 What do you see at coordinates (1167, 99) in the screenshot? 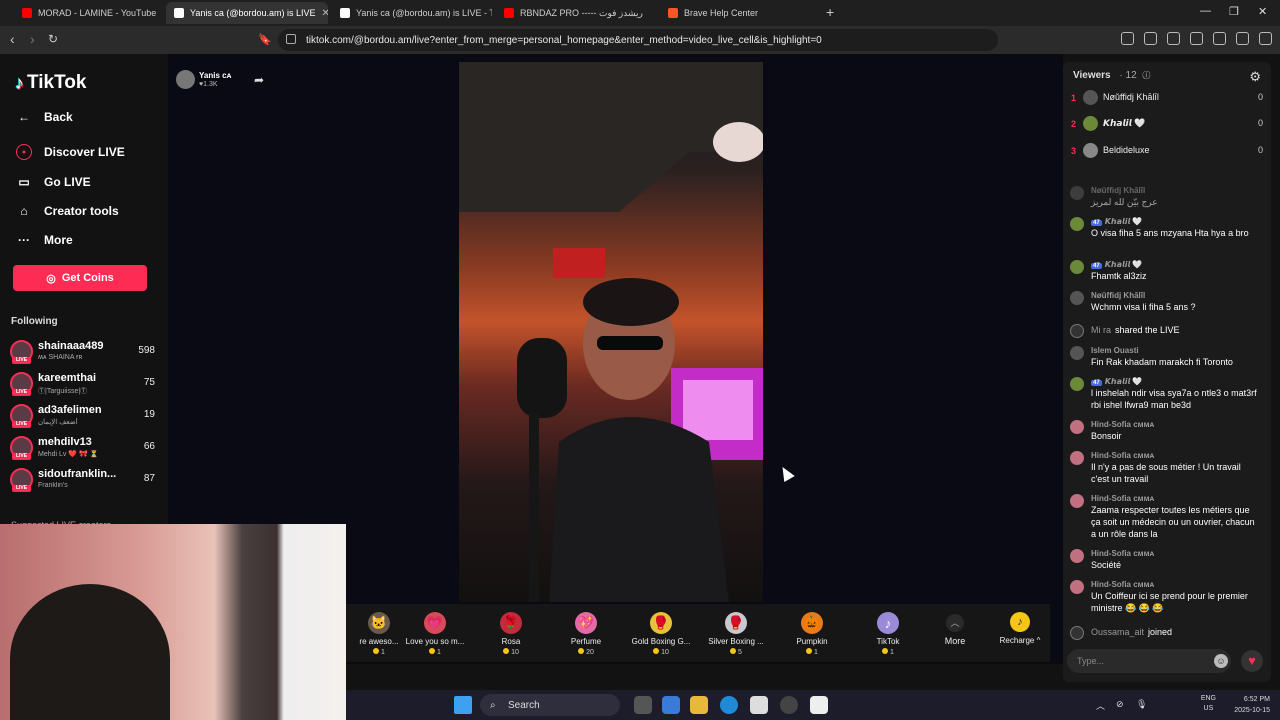
I see `viewer-rank-row: 1 Nøŭffidj Khālīl 0` at bounding box center [1167, 99].